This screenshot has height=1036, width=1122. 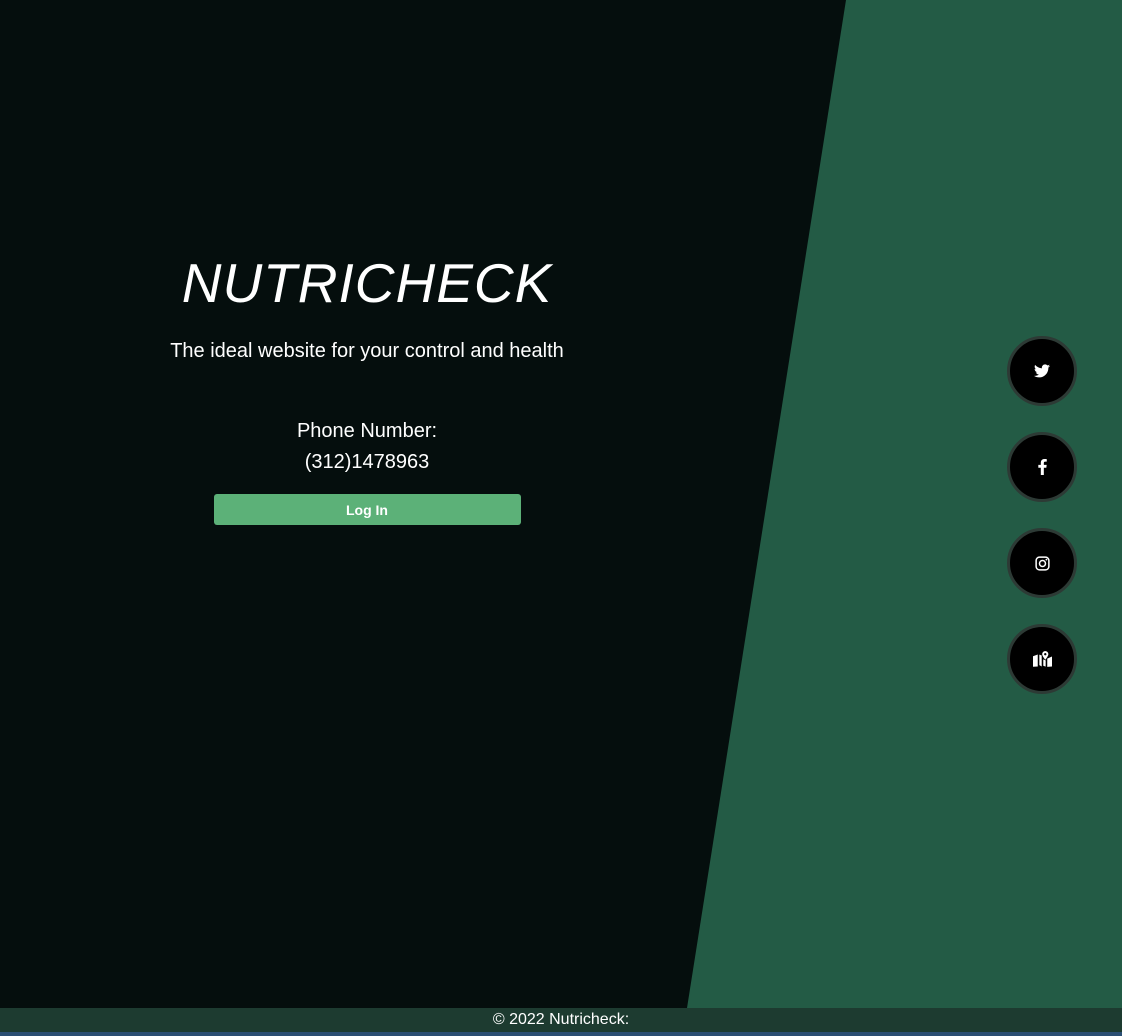 I want to click on twitter-icon, so click(x=1042, y=371).